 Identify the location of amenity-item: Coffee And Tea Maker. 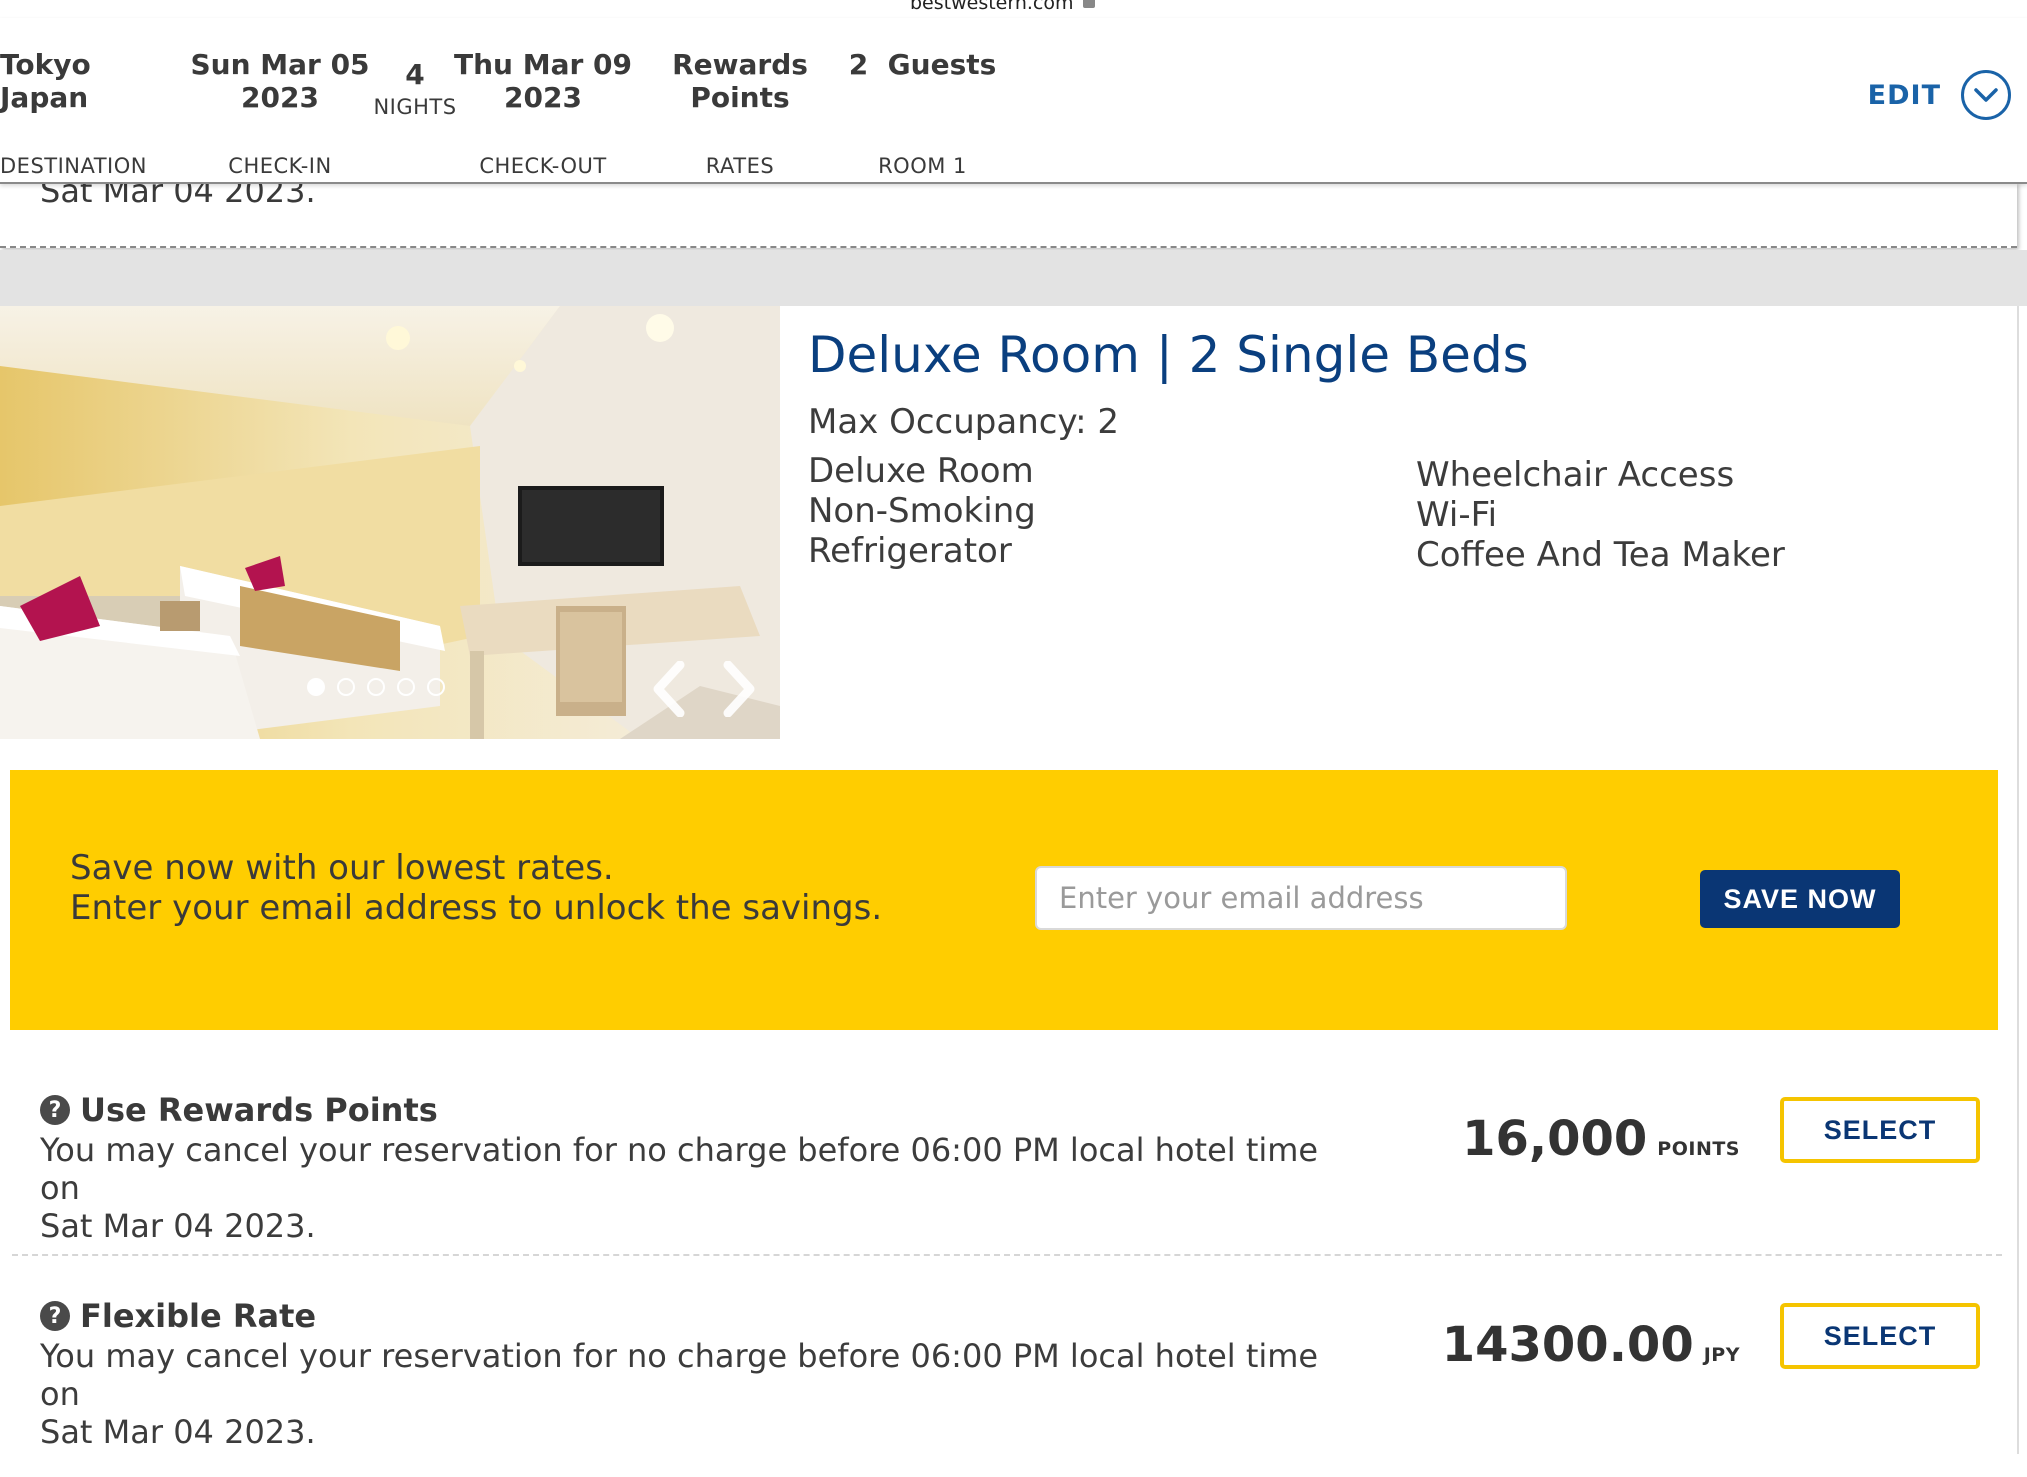
(1600, 555).